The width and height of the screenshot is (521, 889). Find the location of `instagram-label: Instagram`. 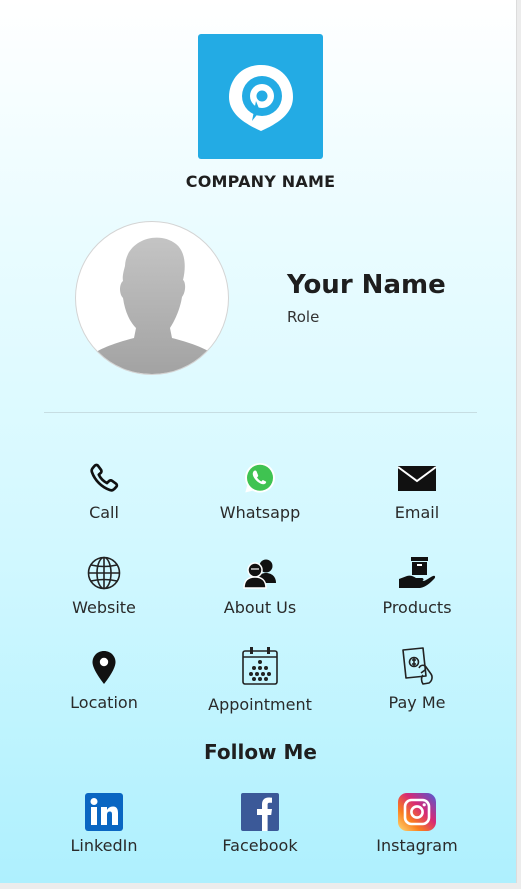

instagram-label: Instagram is located at coordinates (417, 845).